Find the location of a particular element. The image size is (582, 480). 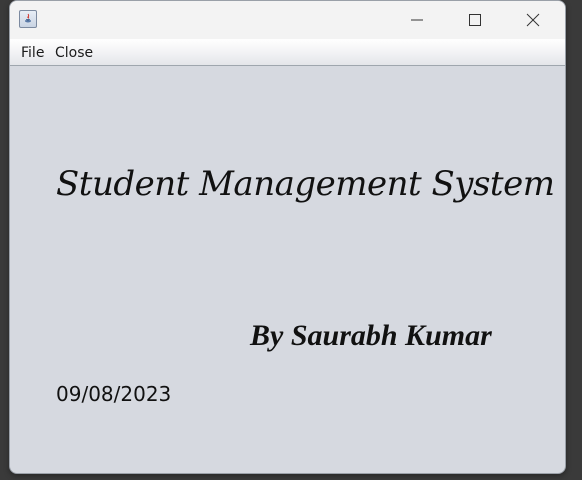

menu-close: Close is located at coordinates (74, 53).